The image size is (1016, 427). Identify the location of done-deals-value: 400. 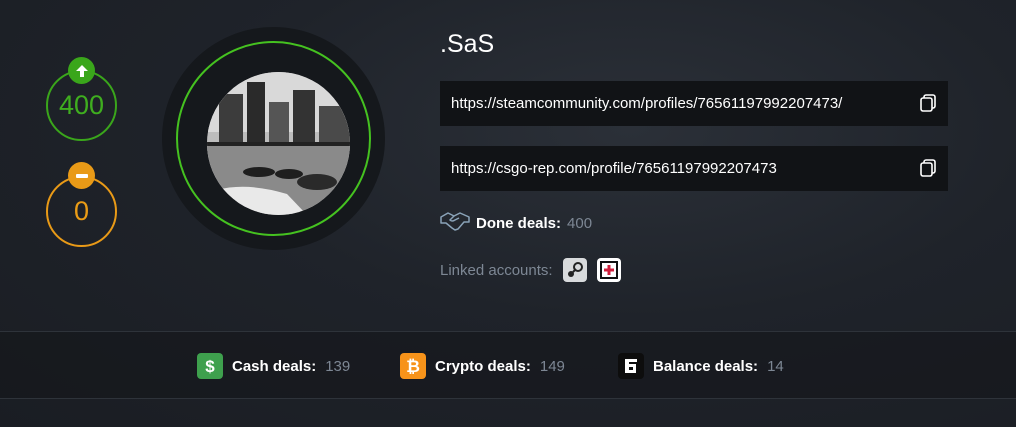
(580, 223).